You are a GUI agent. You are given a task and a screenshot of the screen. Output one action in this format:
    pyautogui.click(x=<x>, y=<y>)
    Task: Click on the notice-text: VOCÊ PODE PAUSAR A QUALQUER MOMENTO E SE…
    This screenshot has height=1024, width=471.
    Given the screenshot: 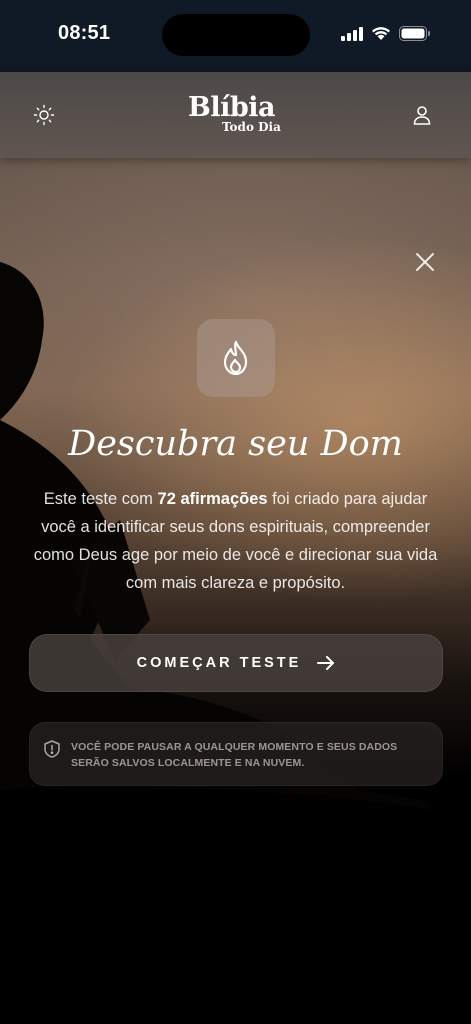 What is the action you would take?
    pyautogui.click(x=234, y=755)
    